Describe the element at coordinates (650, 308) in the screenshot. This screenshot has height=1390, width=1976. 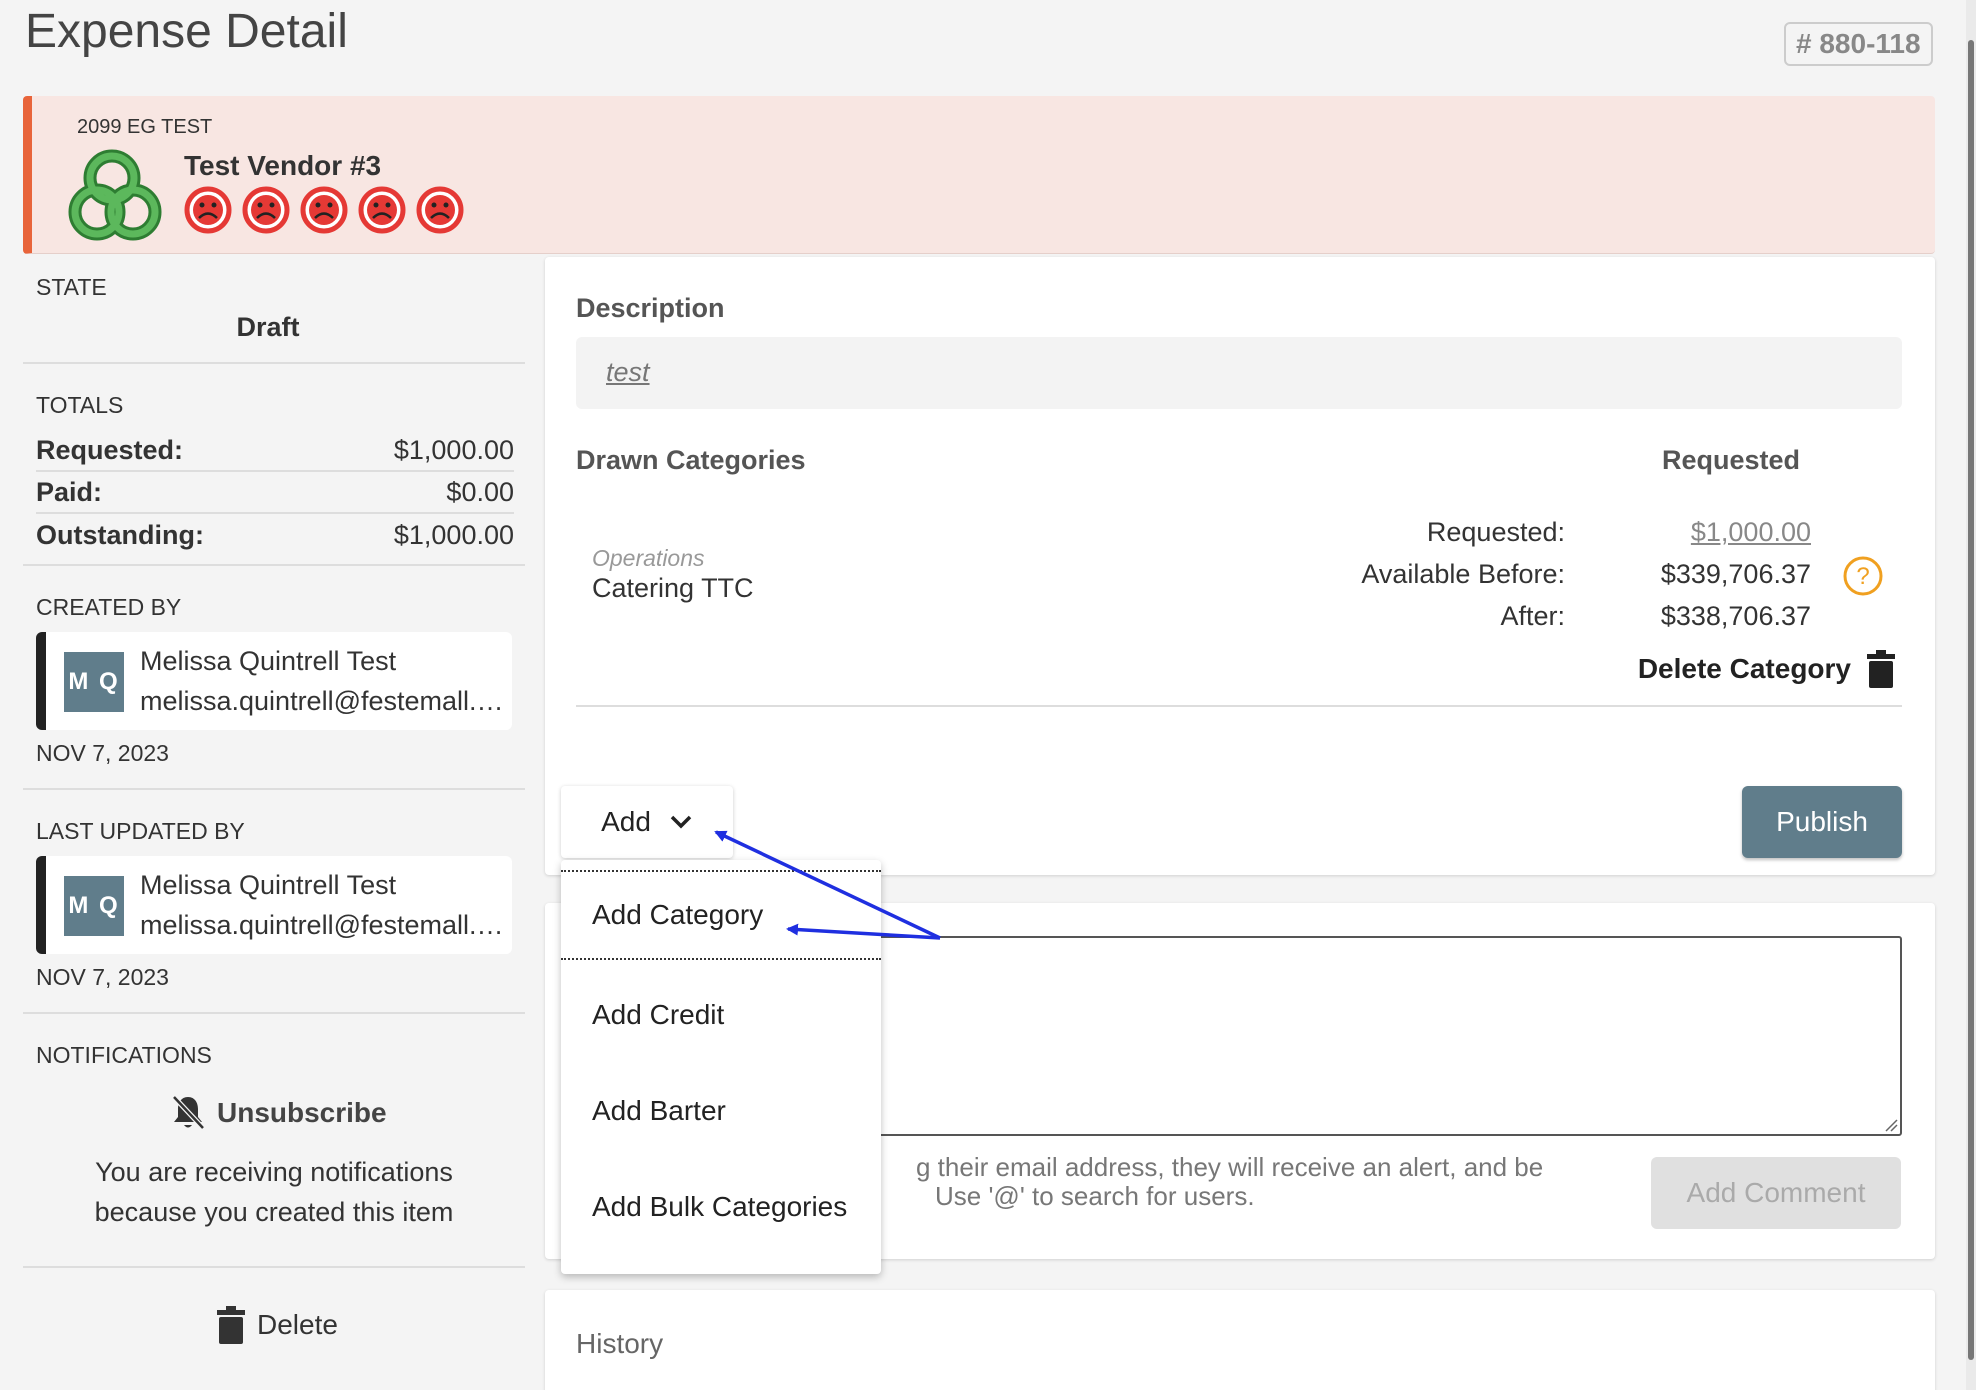
I see `description-label: Description` at that location.